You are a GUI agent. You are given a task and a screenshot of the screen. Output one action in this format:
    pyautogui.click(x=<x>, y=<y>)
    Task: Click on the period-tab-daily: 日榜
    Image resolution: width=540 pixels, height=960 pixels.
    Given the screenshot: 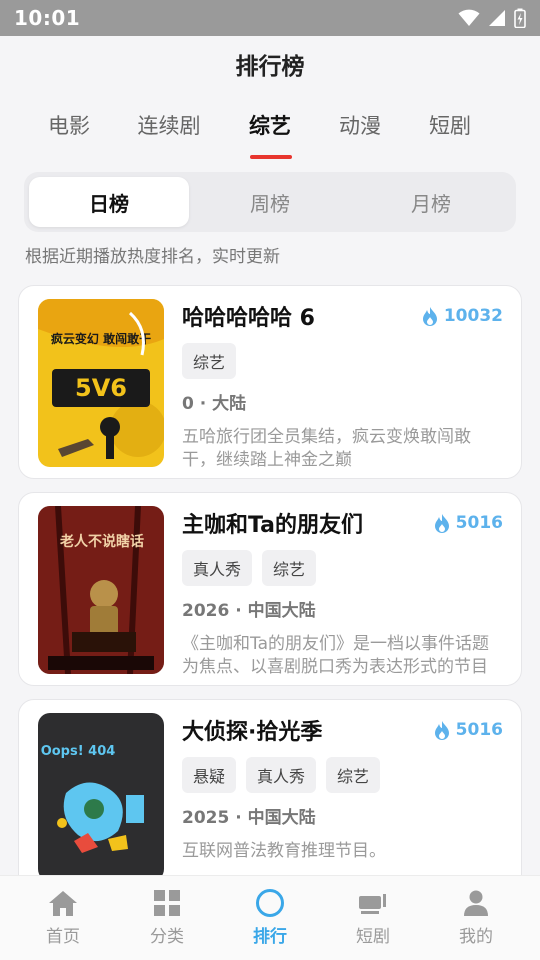 What is the action you would take?
    pyautogui.click(x=109, y=202)
    